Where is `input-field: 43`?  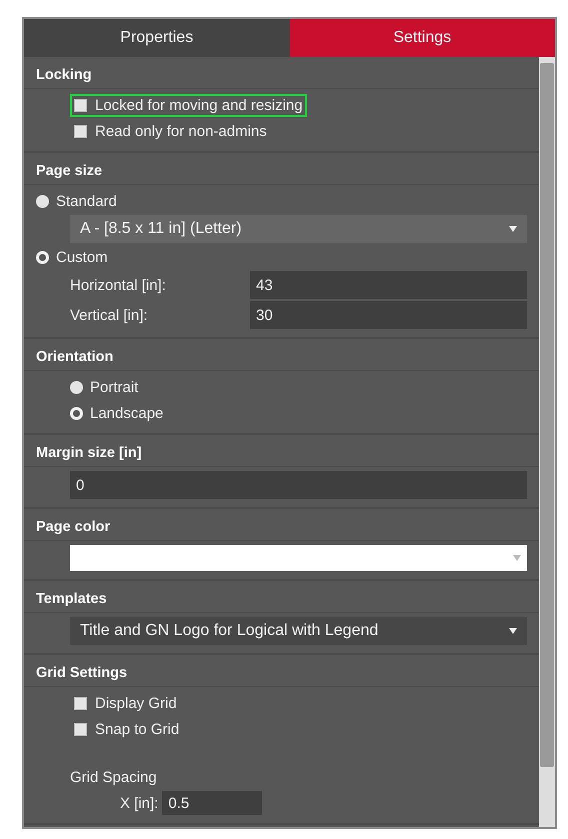
input-field: 43 is located at coordinates (388, 285).